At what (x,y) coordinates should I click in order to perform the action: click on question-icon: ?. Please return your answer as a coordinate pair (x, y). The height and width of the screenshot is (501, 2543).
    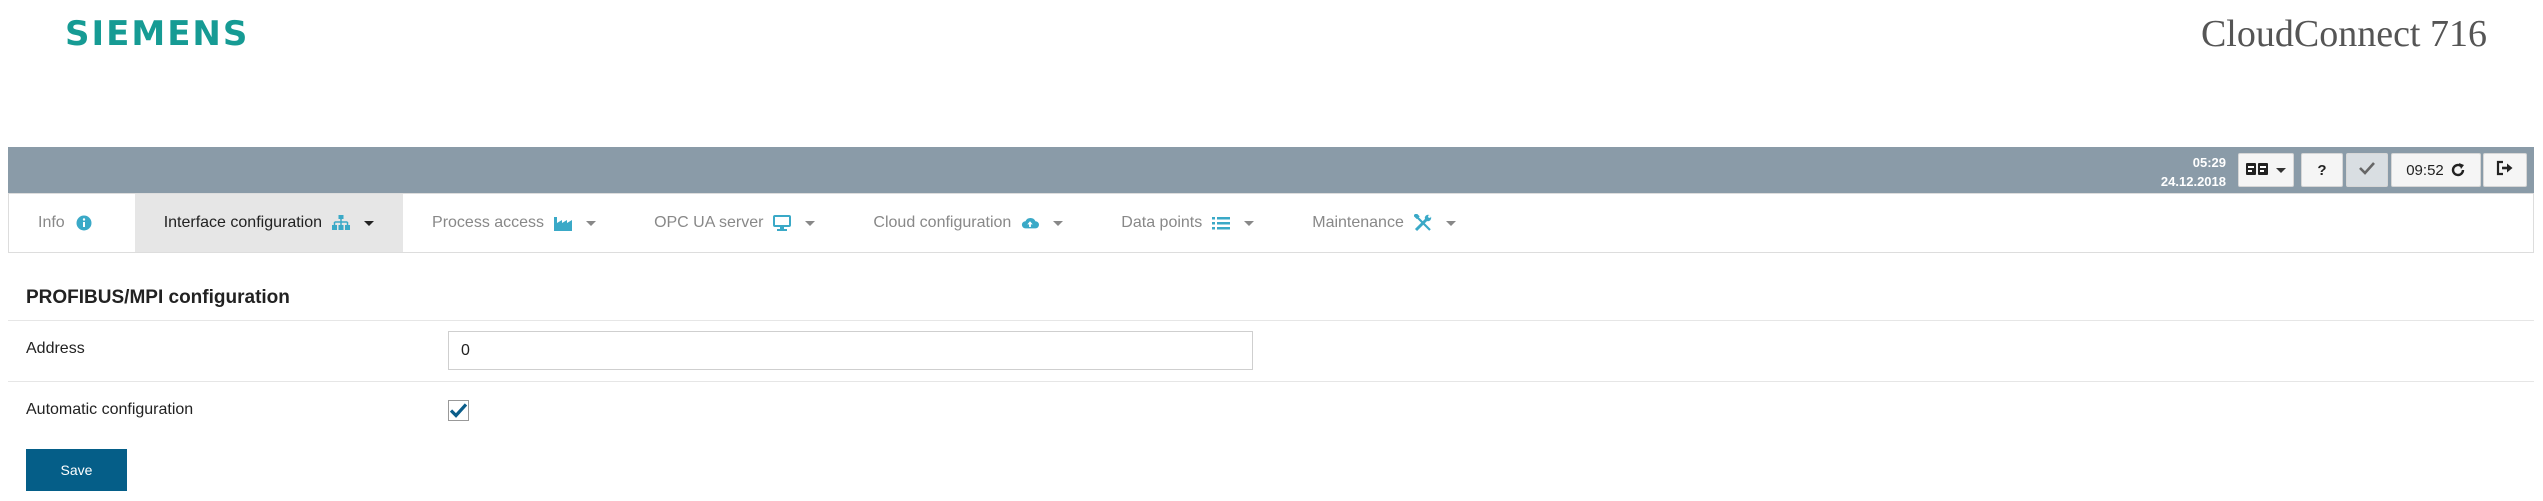
    Looking at the image, I should click on (2322, 170).